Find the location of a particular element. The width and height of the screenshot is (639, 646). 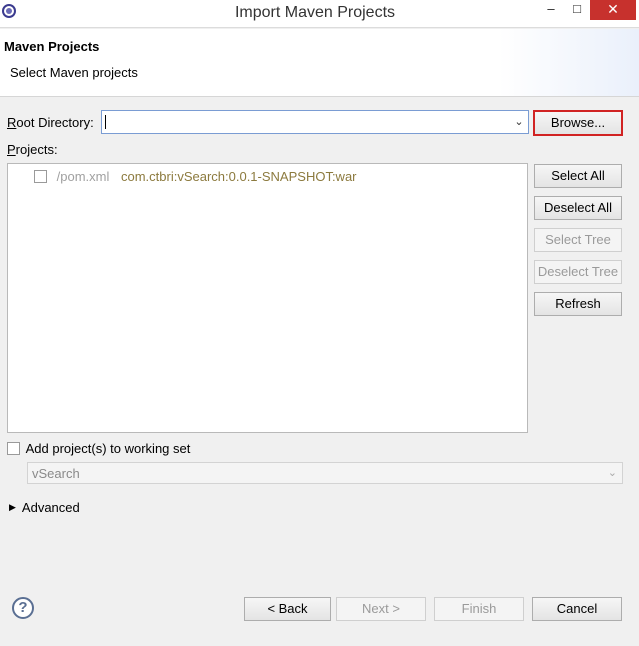

project-checkbox is located at coordinates (40, 177).